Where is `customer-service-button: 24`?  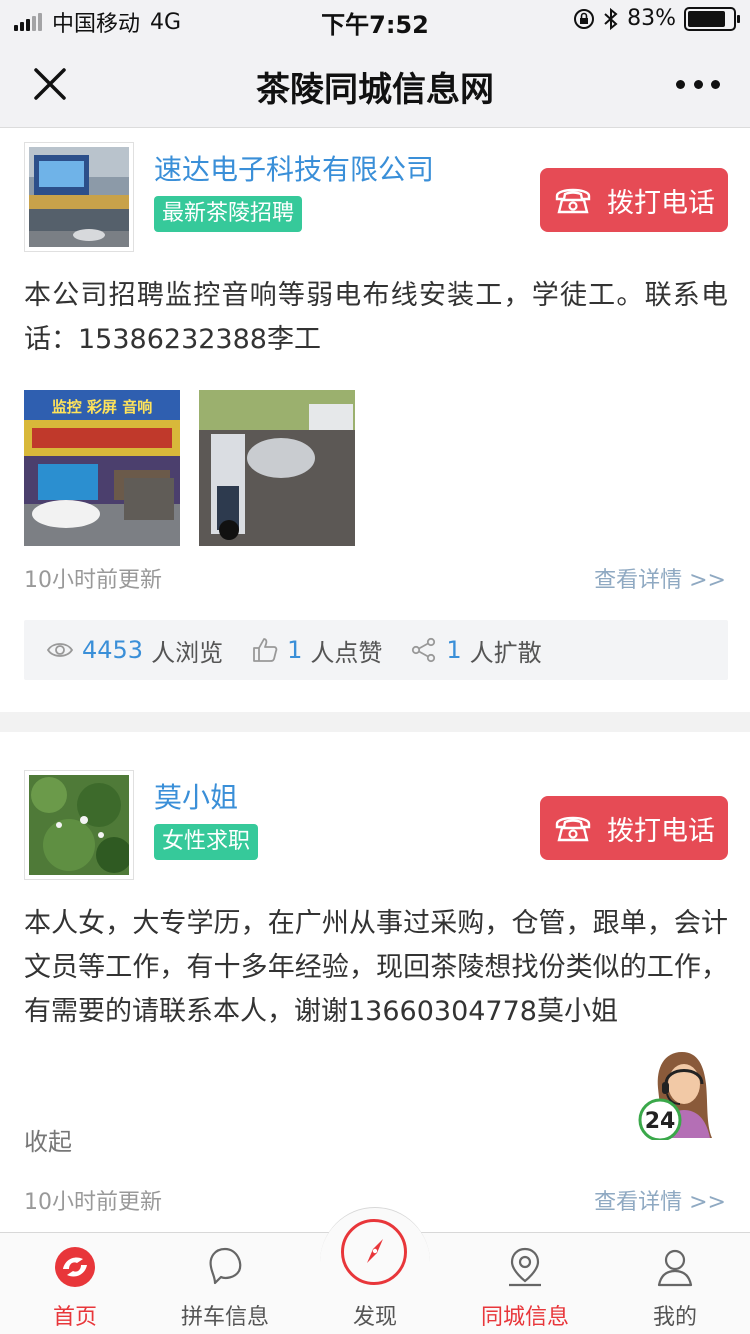 customer-service-button: 24 is located at coordinates (682, 1093).